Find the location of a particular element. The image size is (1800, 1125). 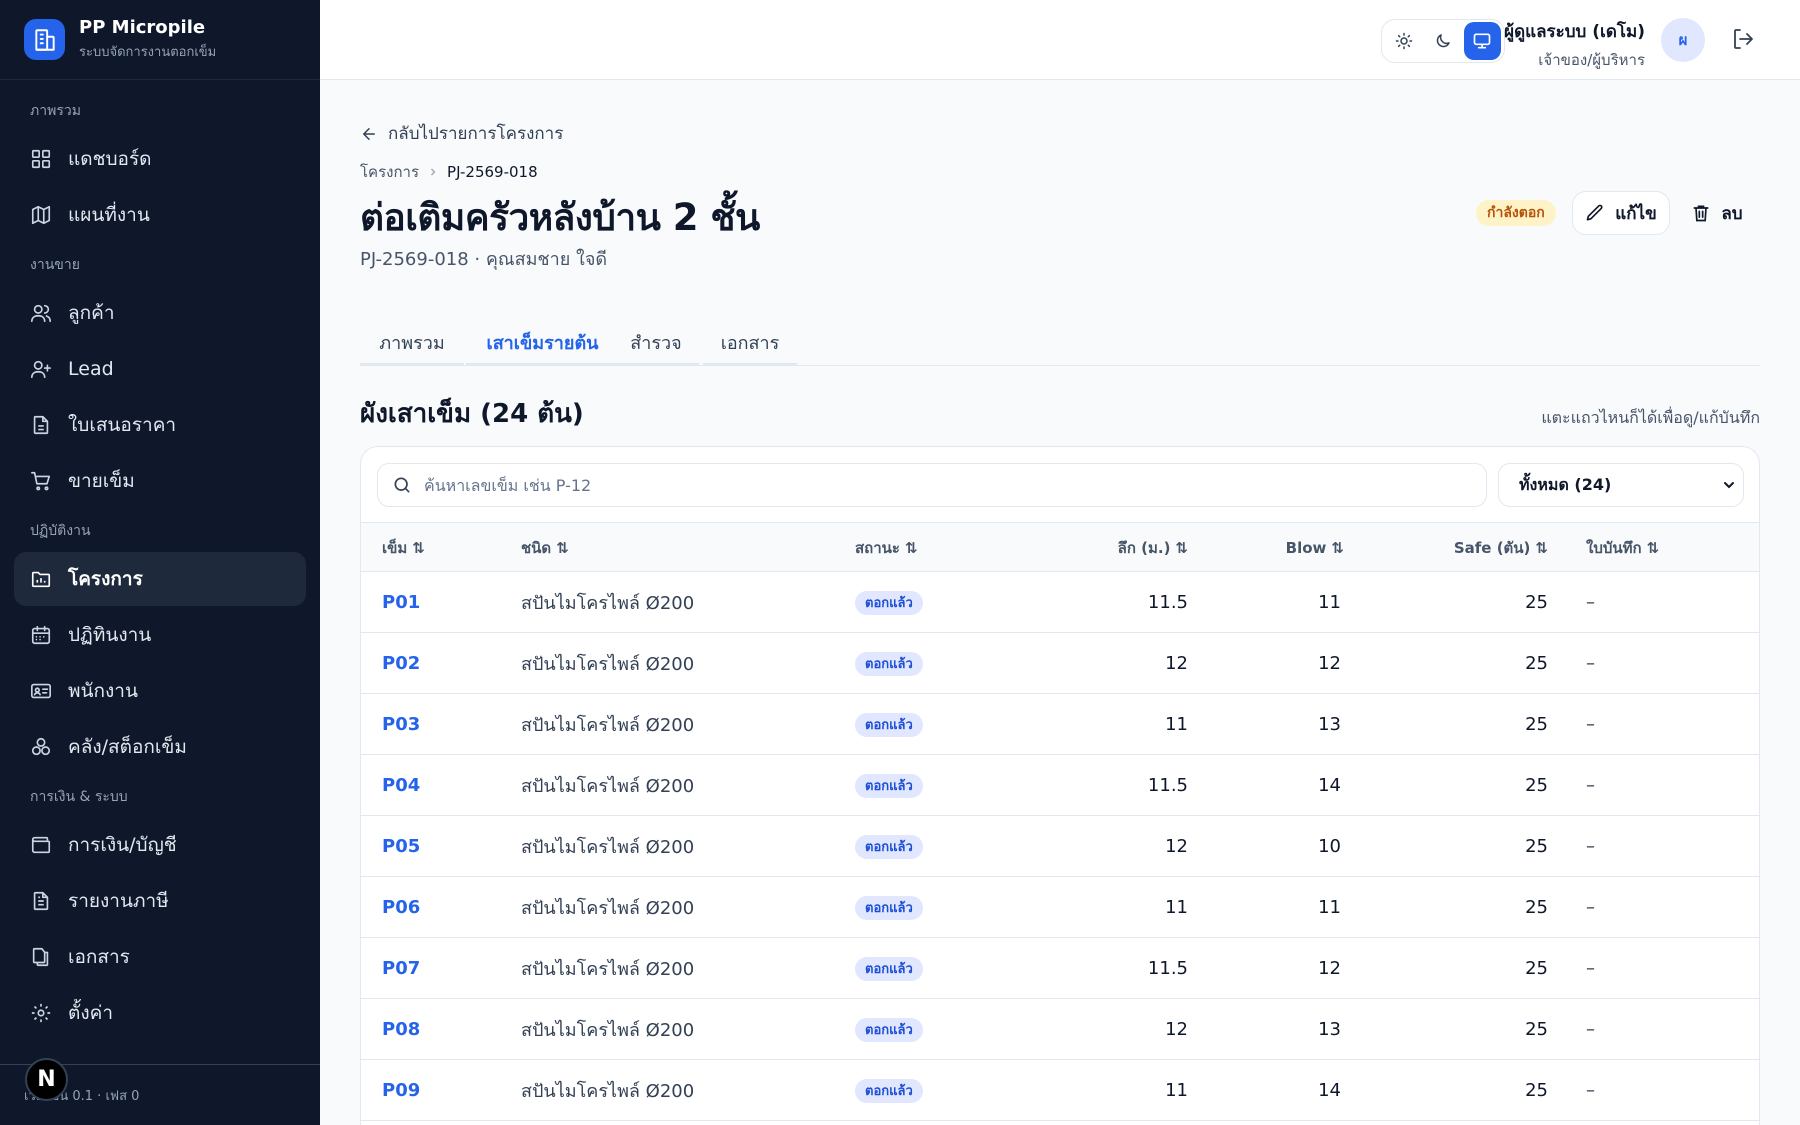

sidebar-item-documents: เอกสาร is located at coordinates (160, 957).